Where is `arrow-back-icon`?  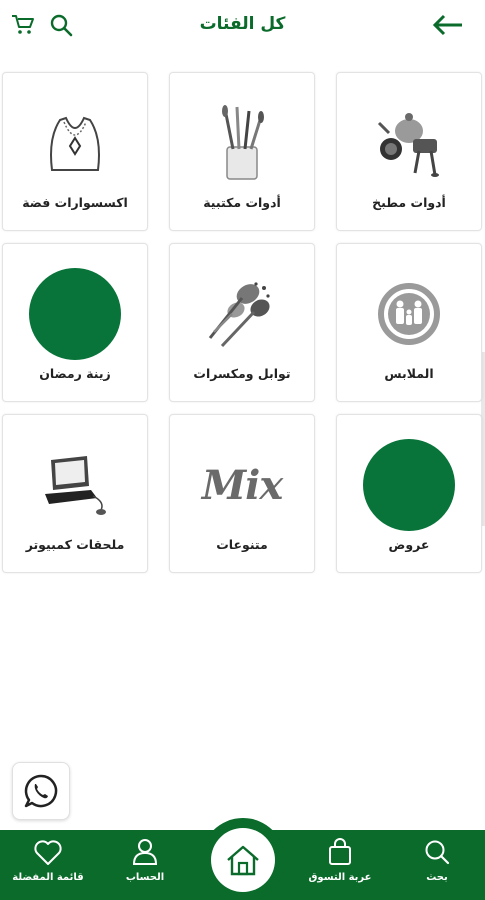 arrow-back-icon is located at coordinates (448, 25).